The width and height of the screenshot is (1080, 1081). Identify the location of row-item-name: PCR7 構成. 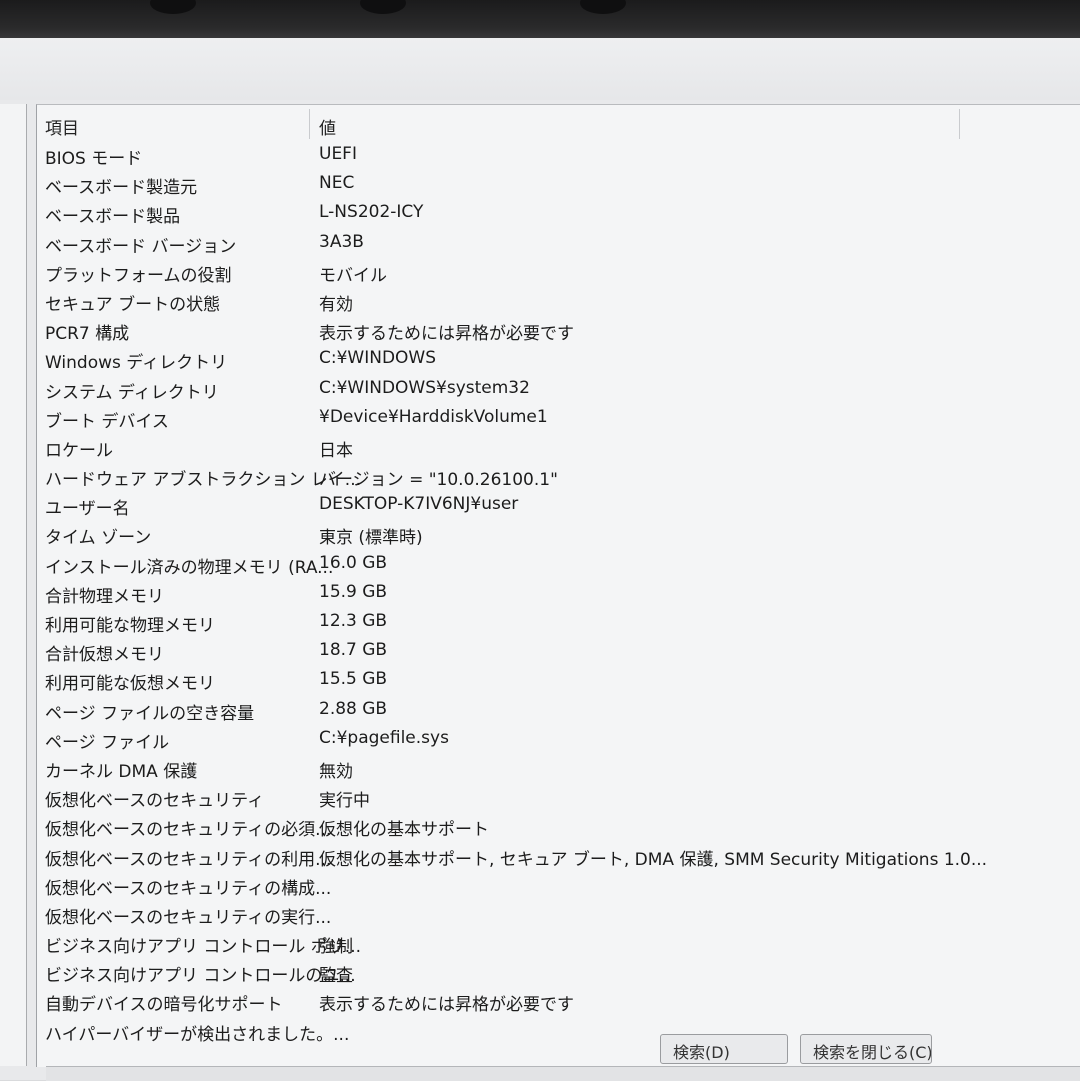
(87, 334).